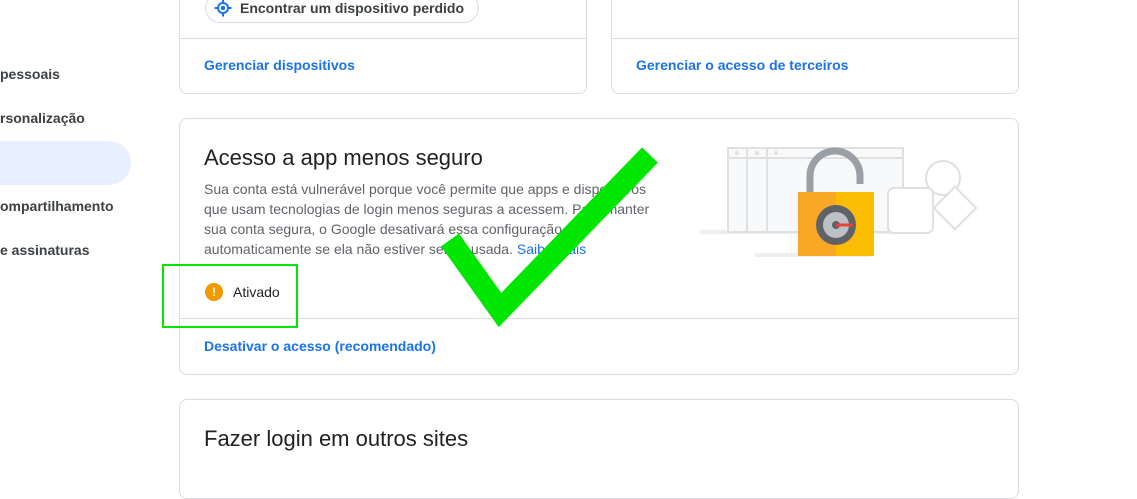 Image resolution: width=1137 pixels, height=499 pixels. Describe the element at coordinates (223, 8) in the screenshot. I see `locate-icon` at that location.